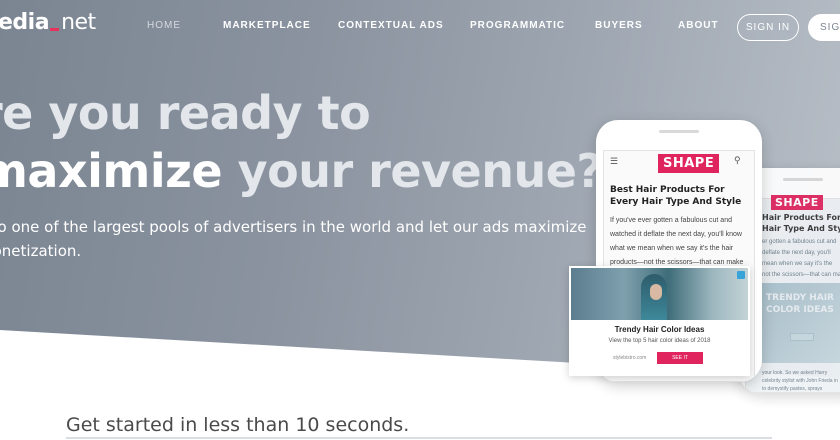  Describe the element at coordinates (801, 228) in the screenshot. I see `back-headline-2: Hair Type And Style` at that location.